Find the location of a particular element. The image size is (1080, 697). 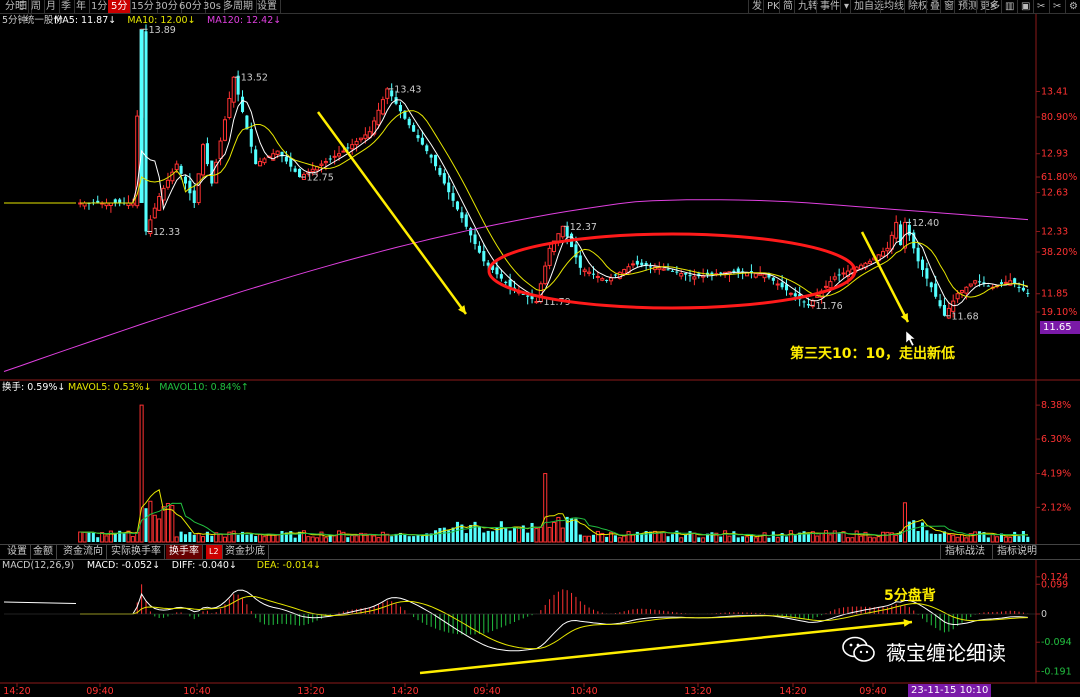

tab-2: 资金流向 is located at coordinates (83, 552).